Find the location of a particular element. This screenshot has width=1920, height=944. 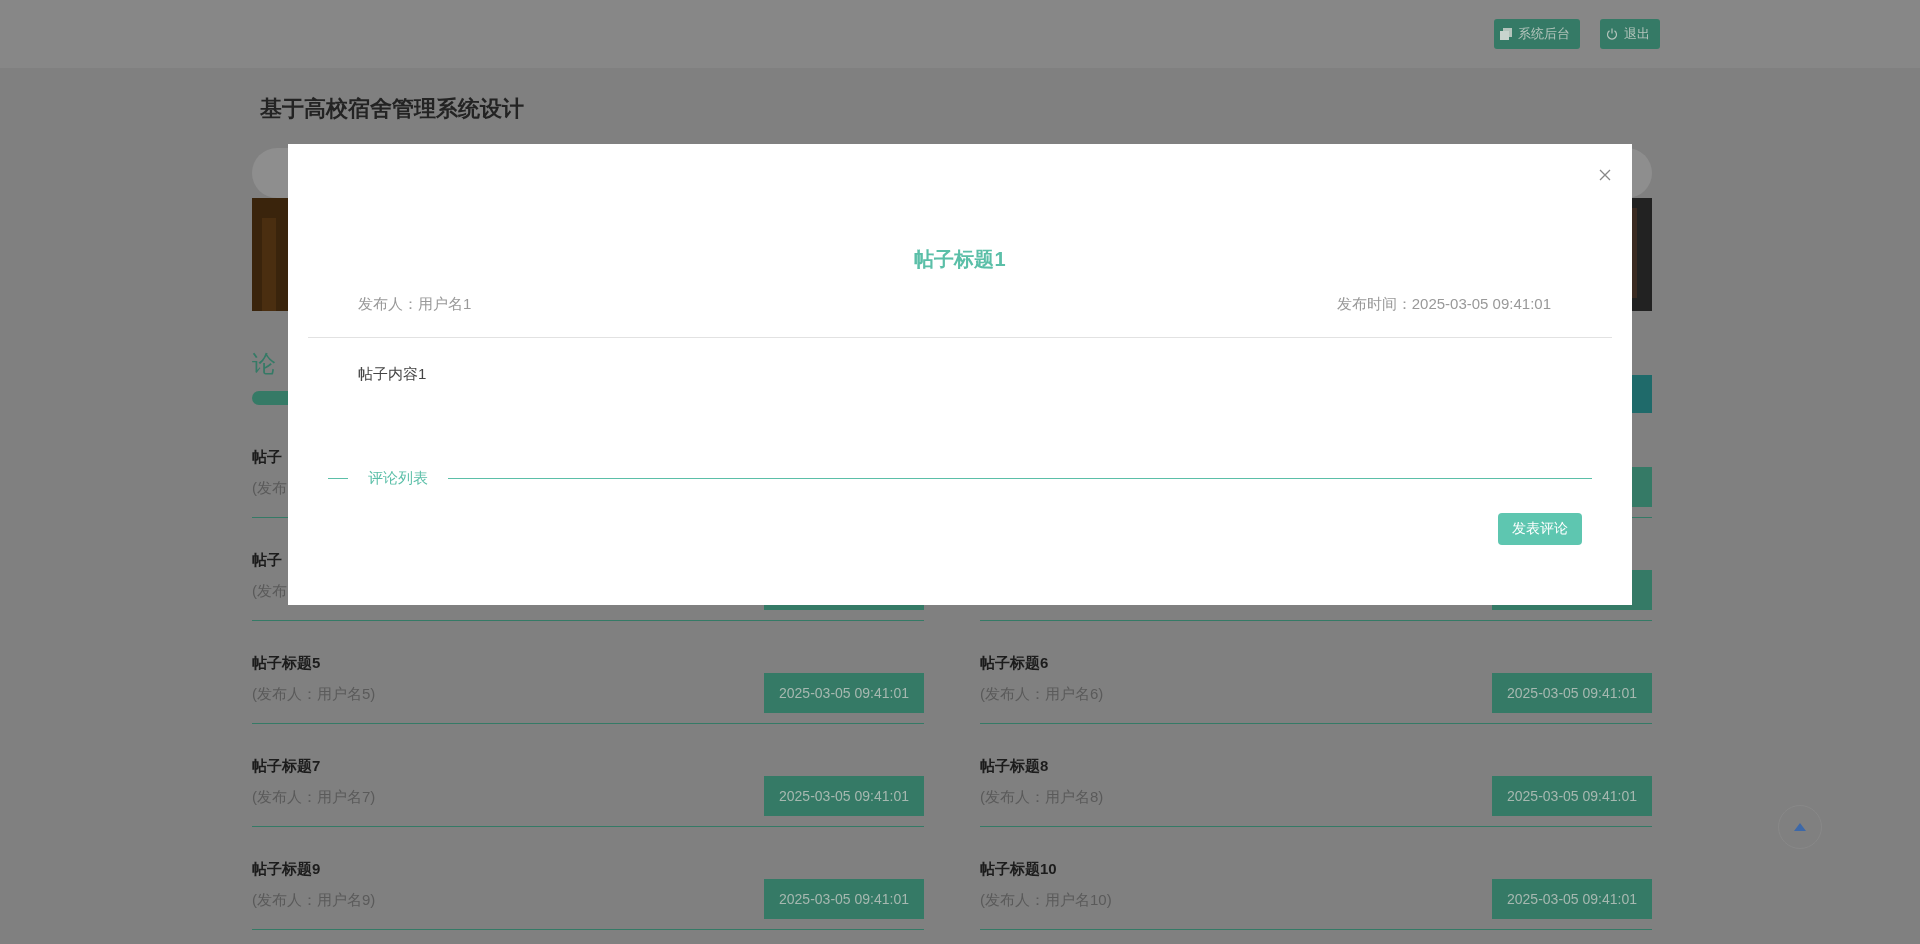

section-heading: 论 is located at coordinates (264, 364).